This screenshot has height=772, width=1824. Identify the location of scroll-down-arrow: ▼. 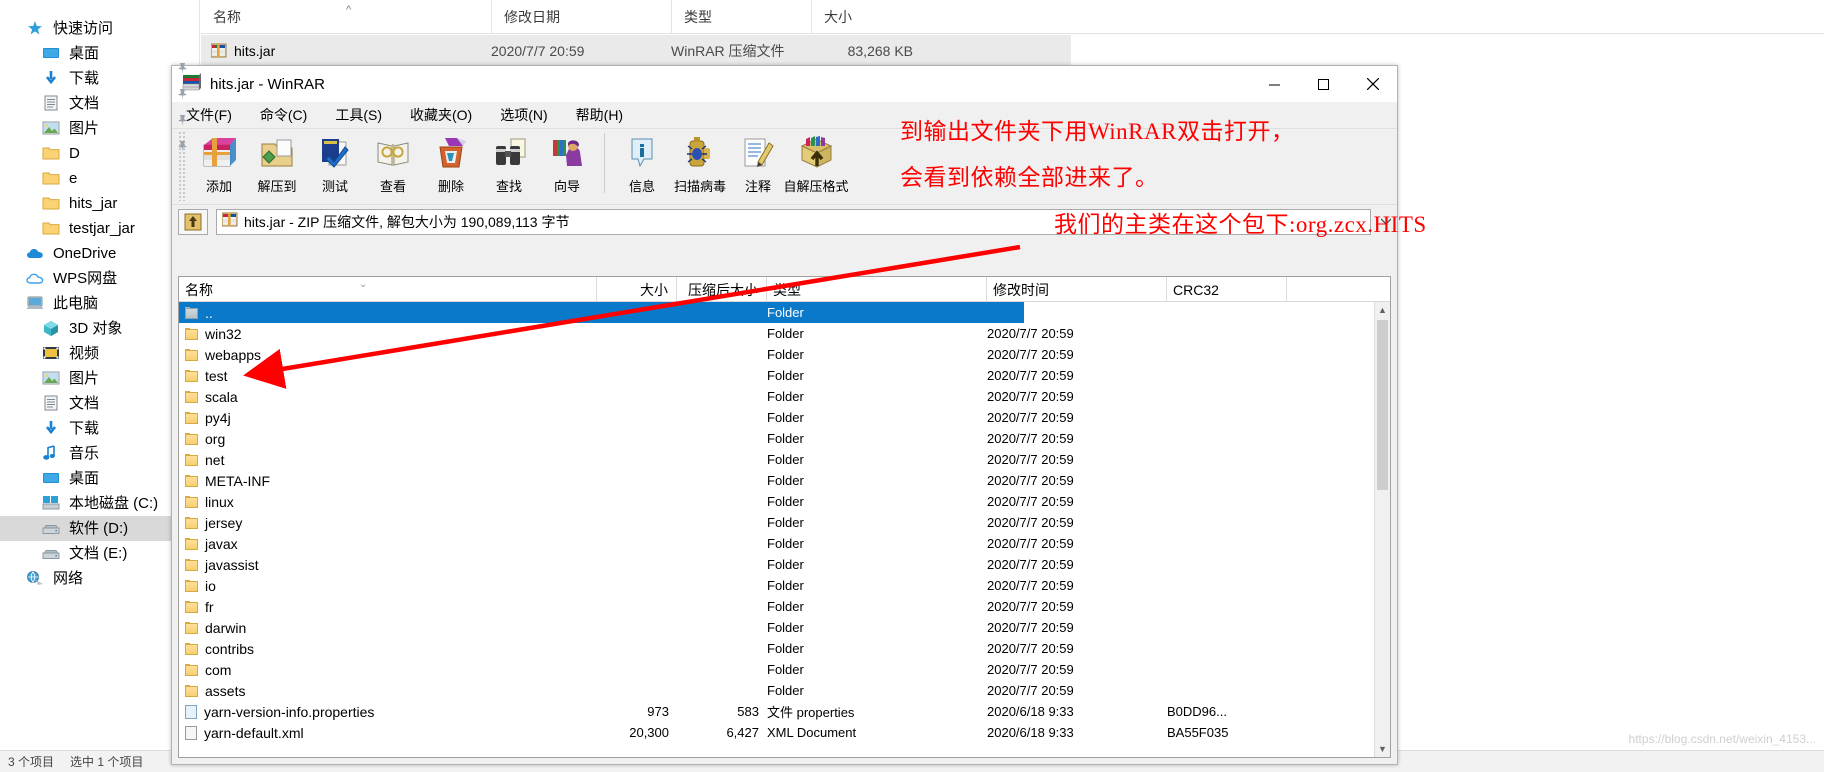
(1382, 749).